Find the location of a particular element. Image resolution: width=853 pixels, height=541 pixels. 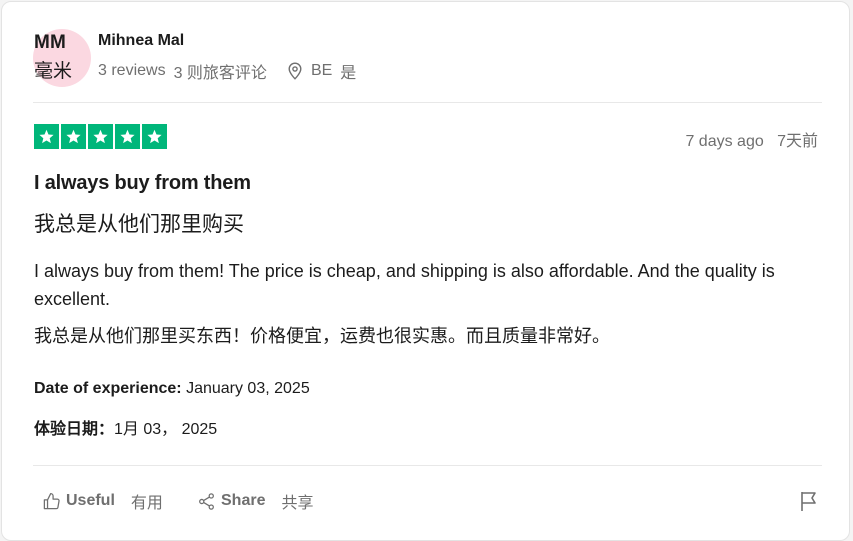

avatar-initials-translation: 毫米 is located at coordinates (53, 71).